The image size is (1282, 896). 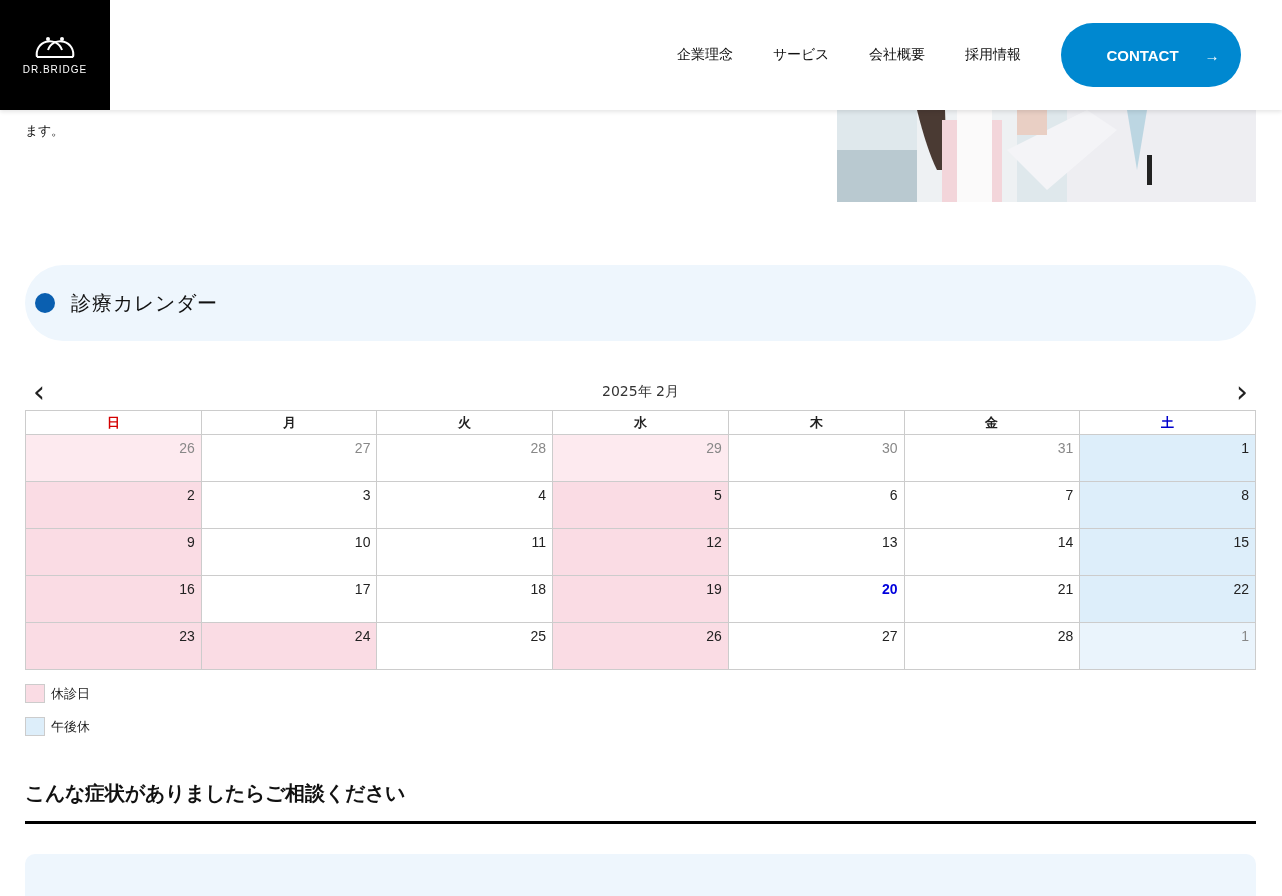 What do you see at coordinates (144, 303) in the screenshot?
I see `section-title: 診療カレンダー` at bounding box center [144, 303].